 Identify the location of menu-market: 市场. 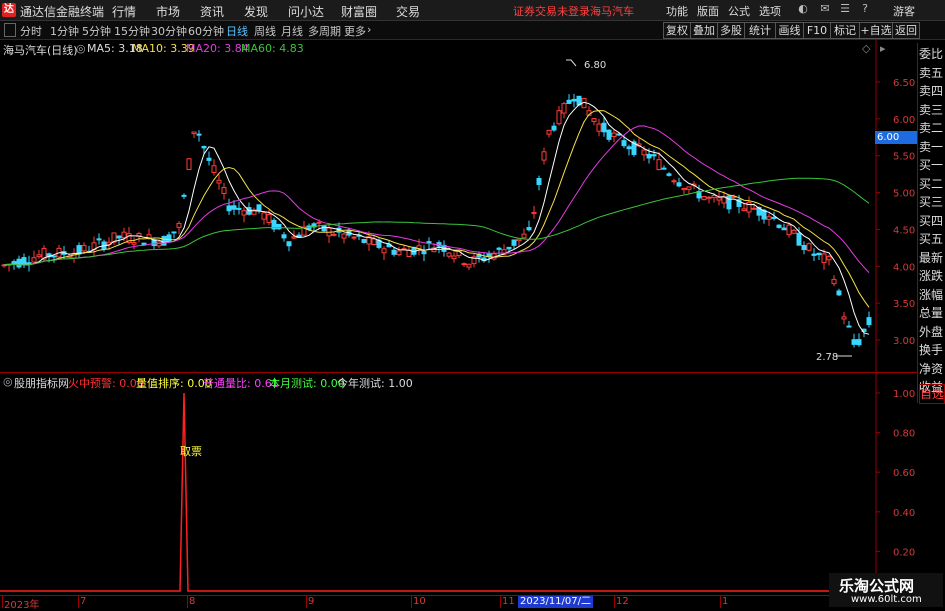
(168, 11).